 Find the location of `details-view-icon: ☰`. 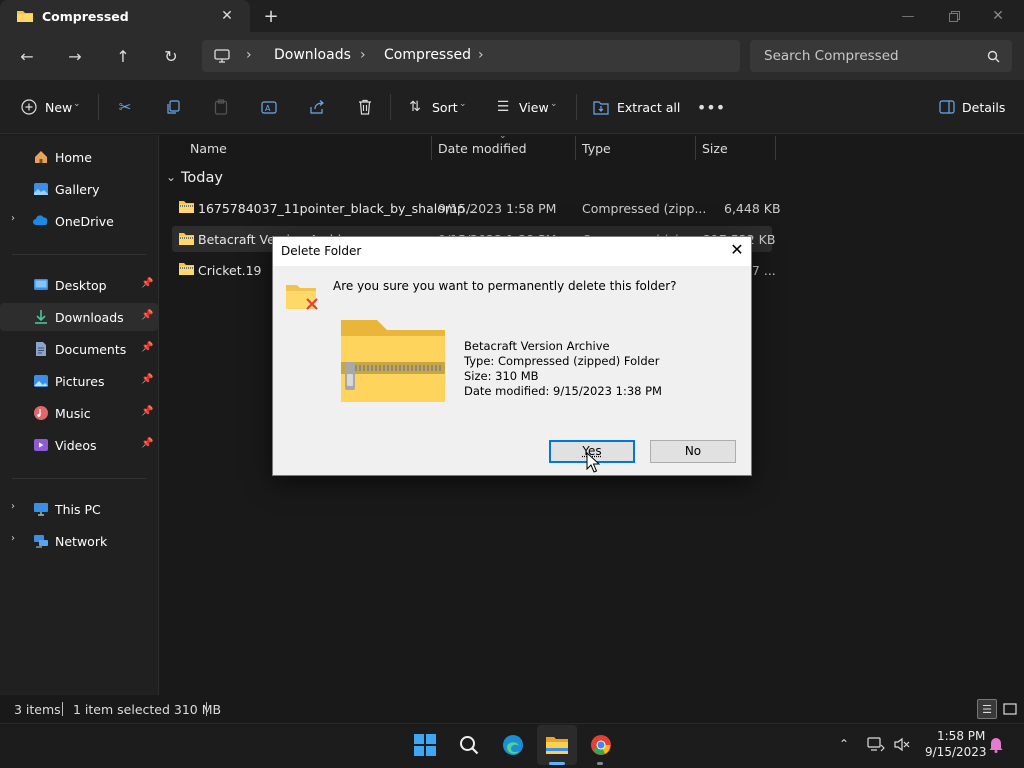

details-view-icon: ☰ is located at coordinates (987, 709).